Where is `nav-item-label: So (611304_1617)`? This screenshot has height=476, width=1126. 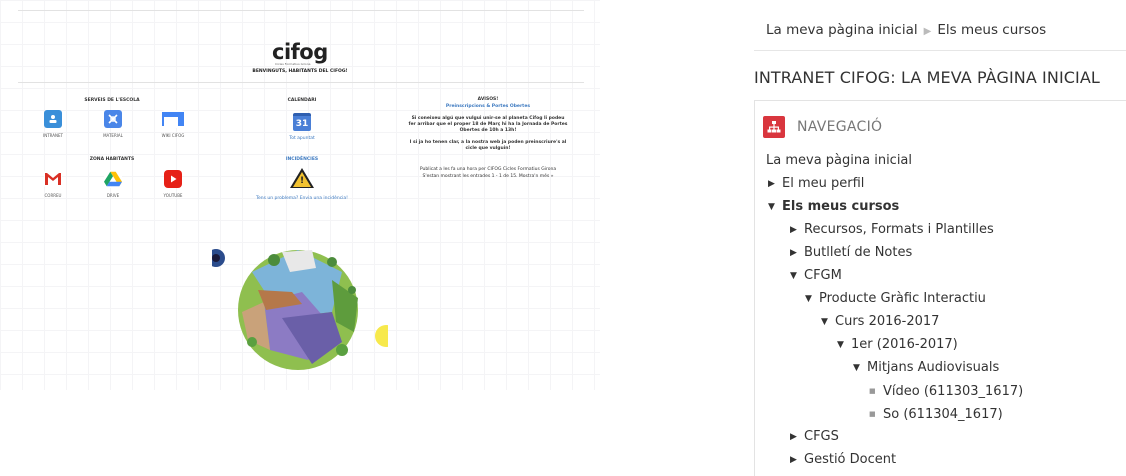
nav-item-label: So (611304_1617) is located at coordinates (943, 414).